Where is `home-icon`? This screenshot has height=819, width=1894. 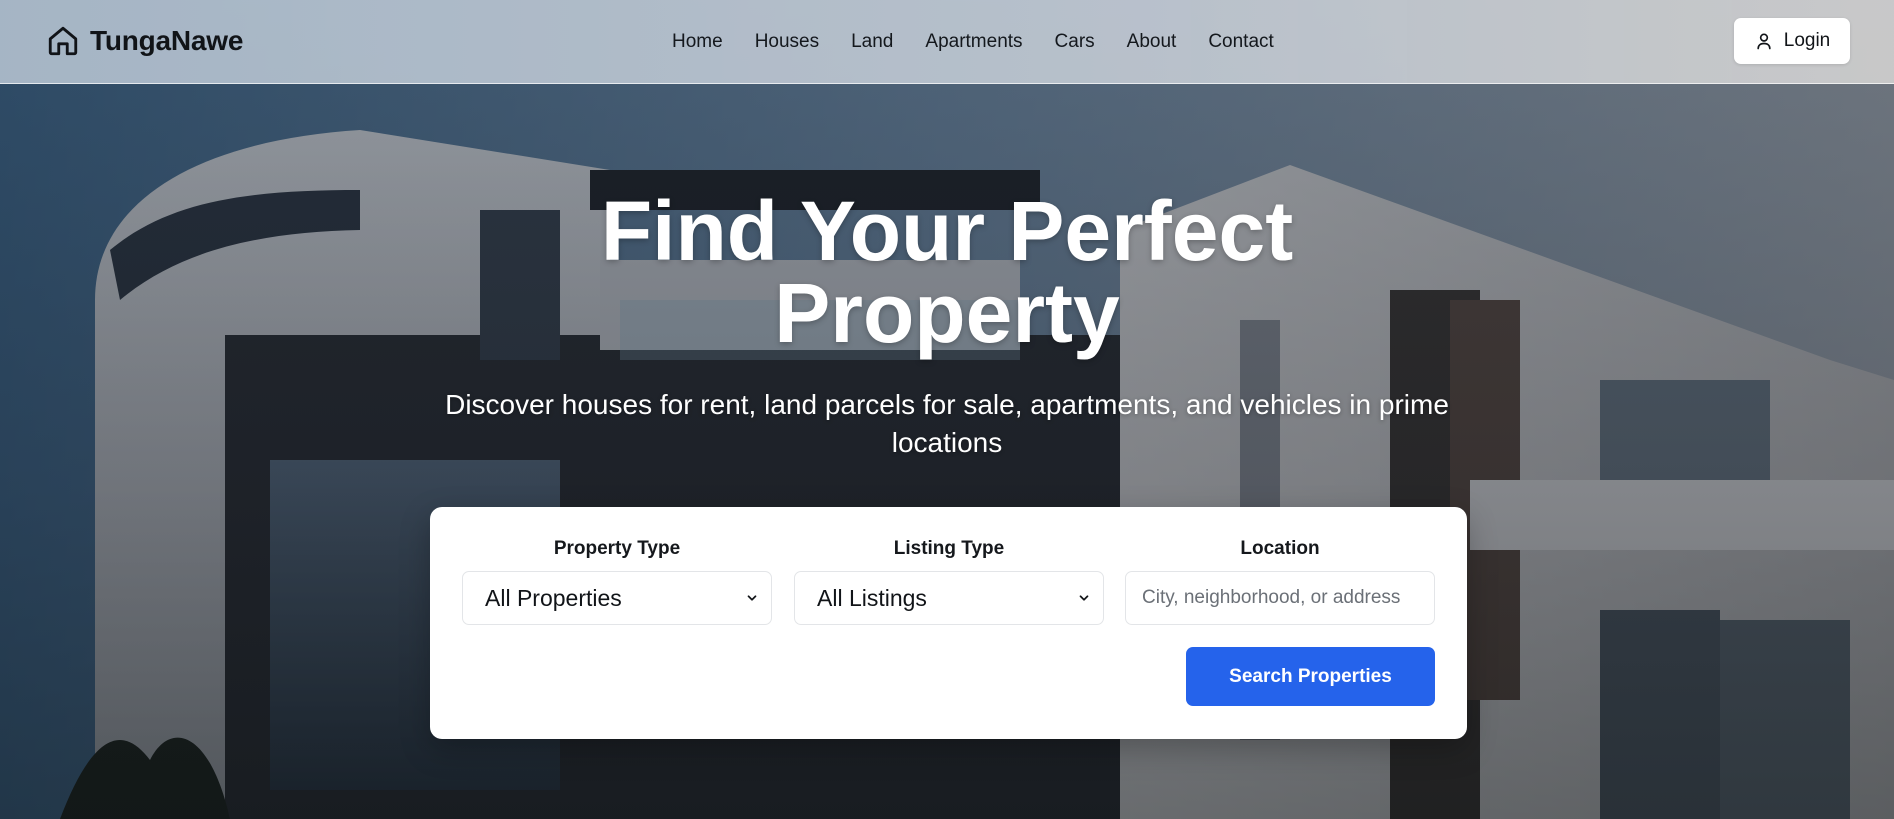 home-icon is located at coordinates (63, 41).